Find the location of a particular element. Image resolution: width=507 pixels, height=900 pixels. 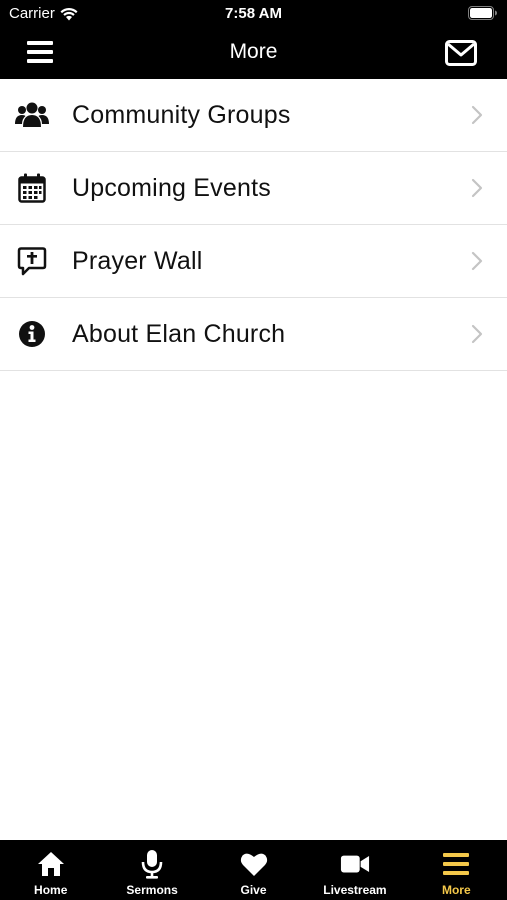

menu-item-label: Community Groups is located at coordinates (181, 114).